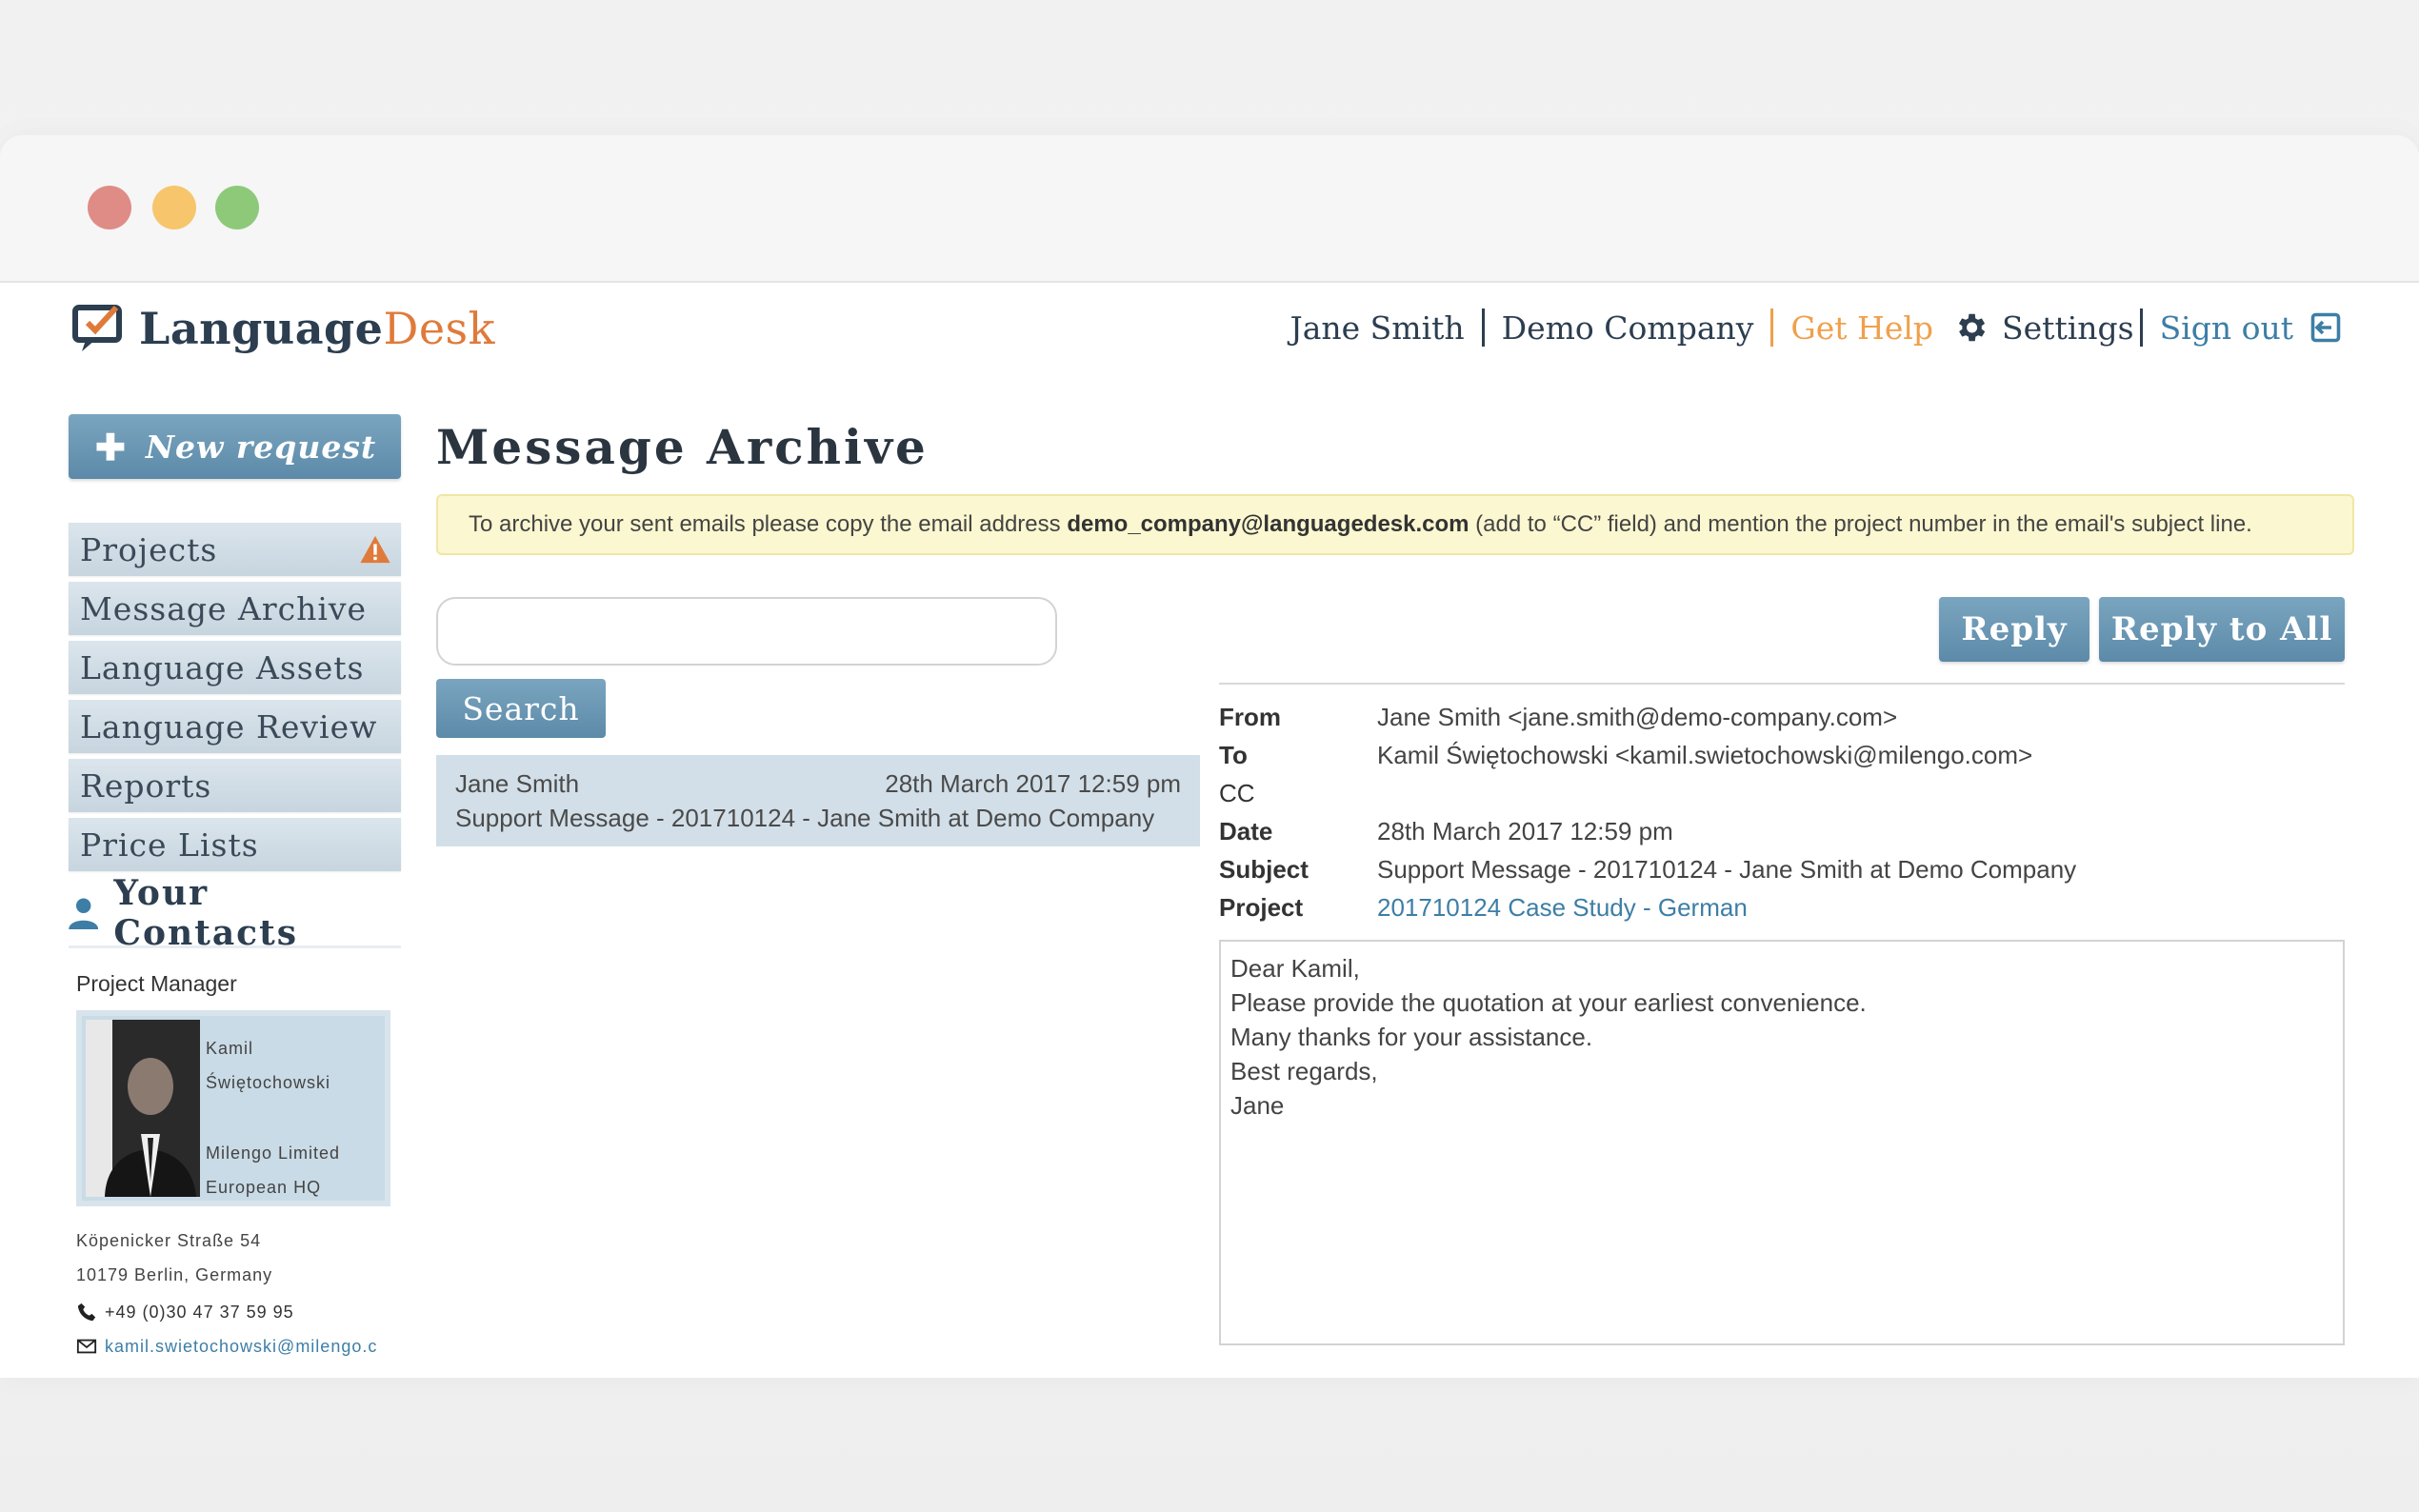 This screenshot has height=1512, width=2419. Describe the element at coordinates (229, 726) in the screenshot. I see `sidebar-item-label: Language Review` at that location.